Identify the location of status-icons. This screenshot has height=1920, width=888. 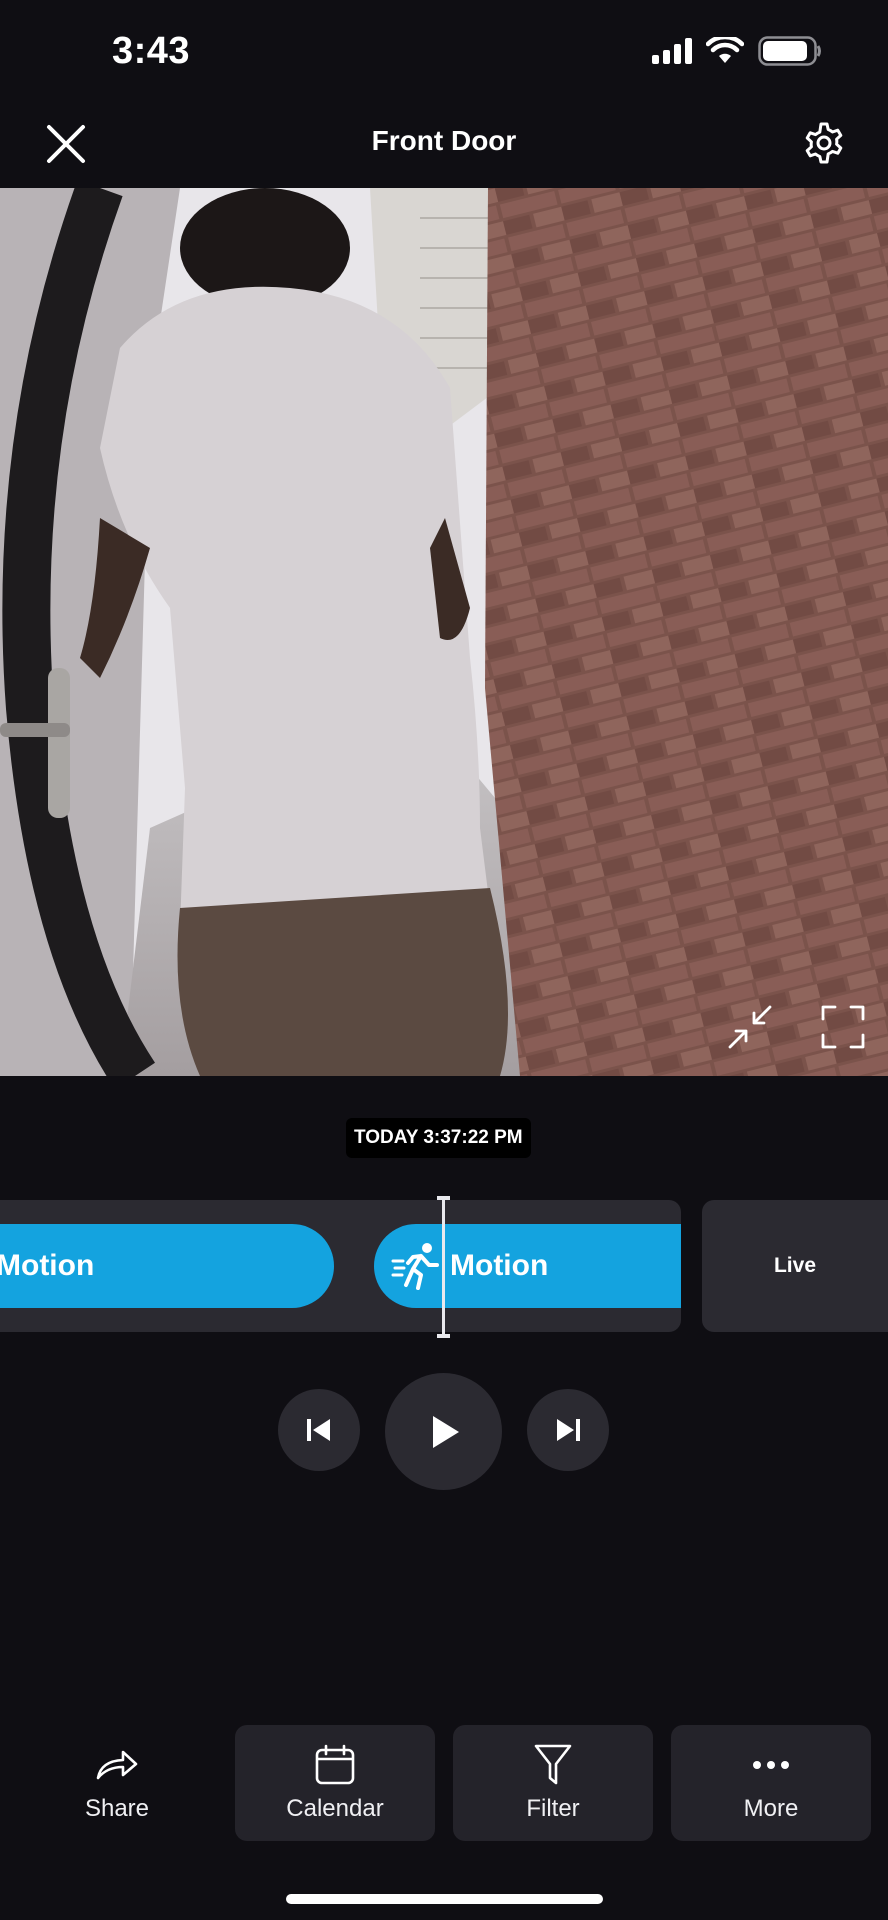
(737, 51).